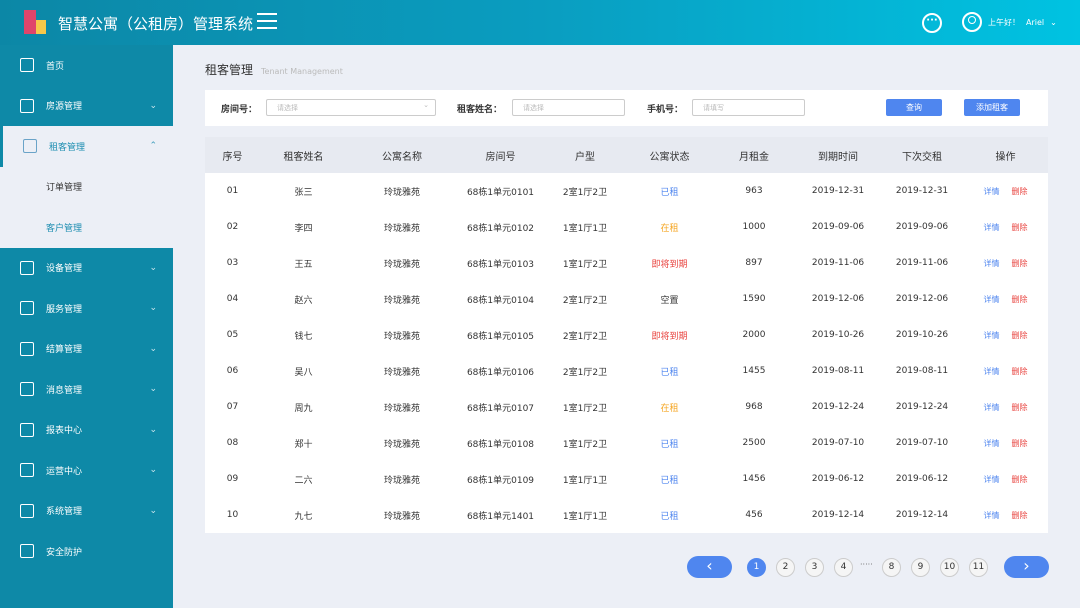 The height and width of the screenshot is (608, 1080). What do you see at coordinates (754, 299) in the screenshot?
I see `cell: 1590` at bounding box center [754, 299].